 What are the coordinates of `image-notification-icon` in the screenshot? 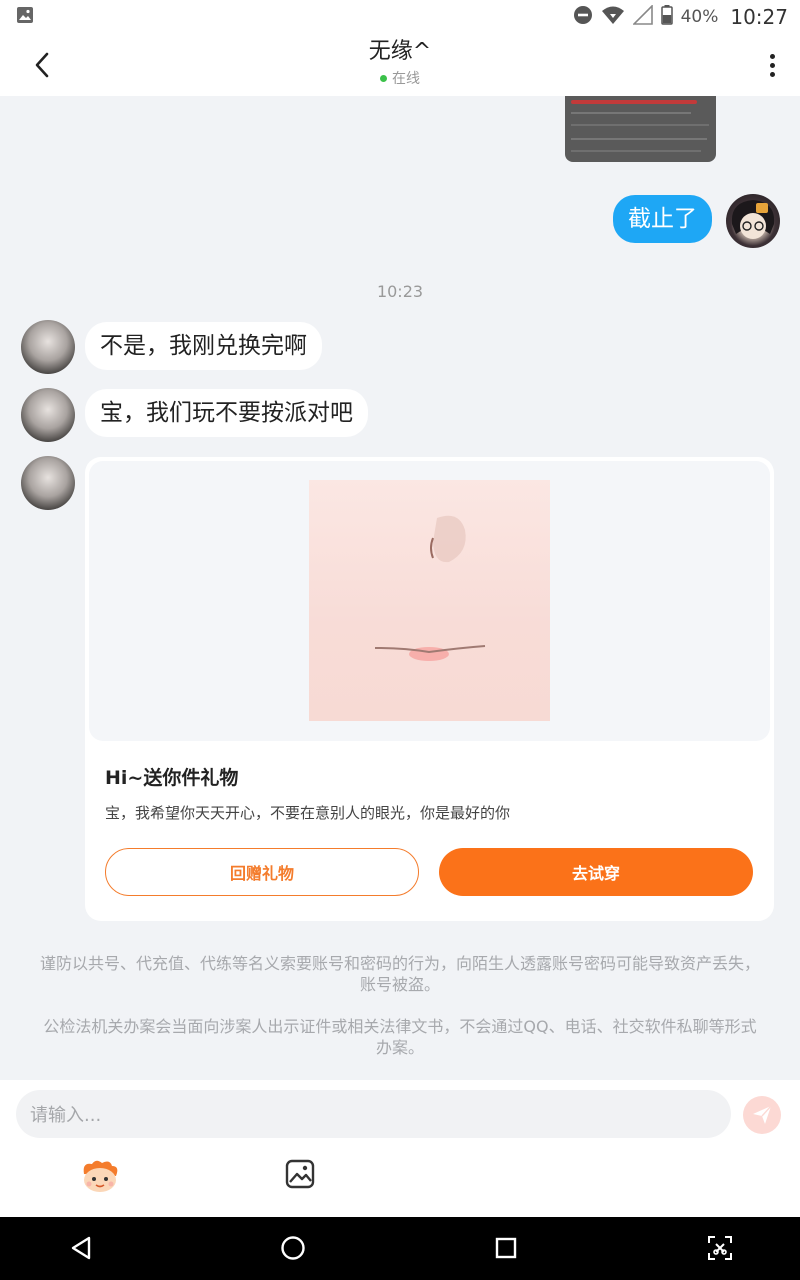 It's located at (25, 17).